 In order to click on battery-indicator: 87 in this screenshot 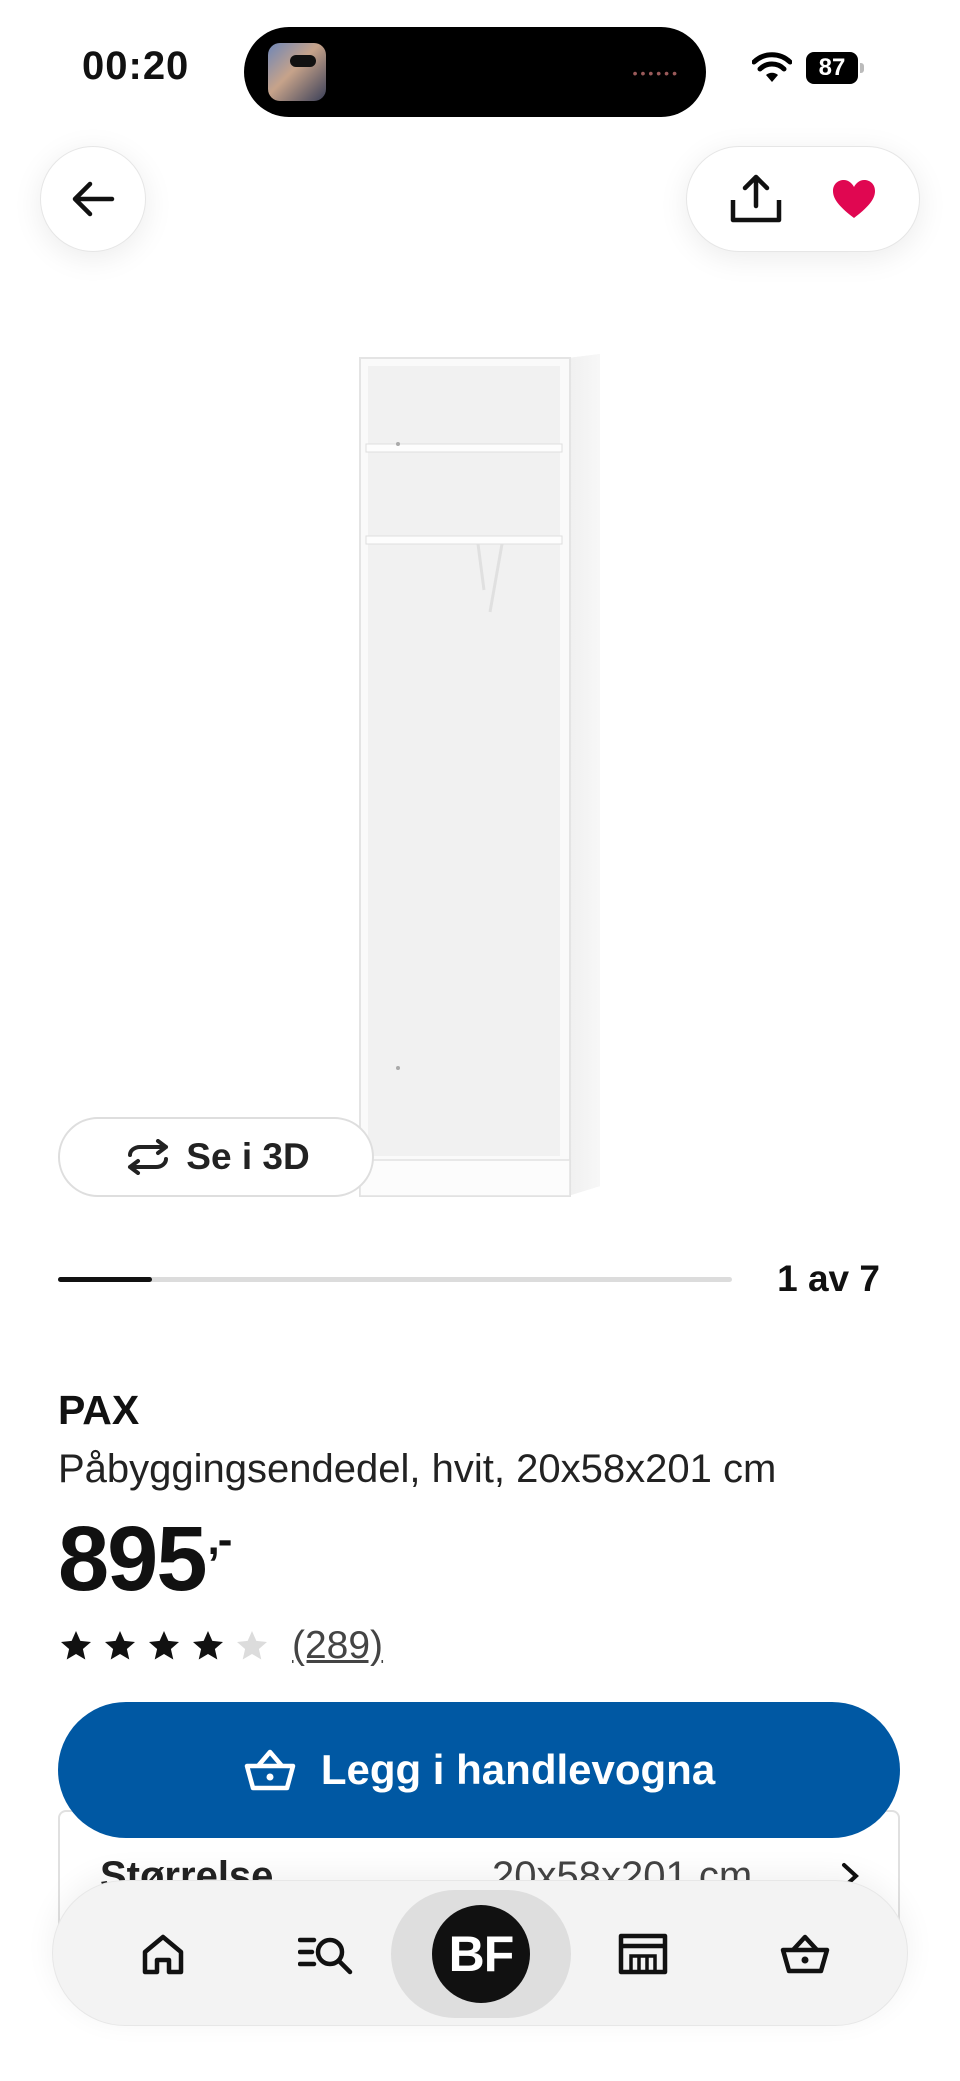, I will do `click(835, 68)`.